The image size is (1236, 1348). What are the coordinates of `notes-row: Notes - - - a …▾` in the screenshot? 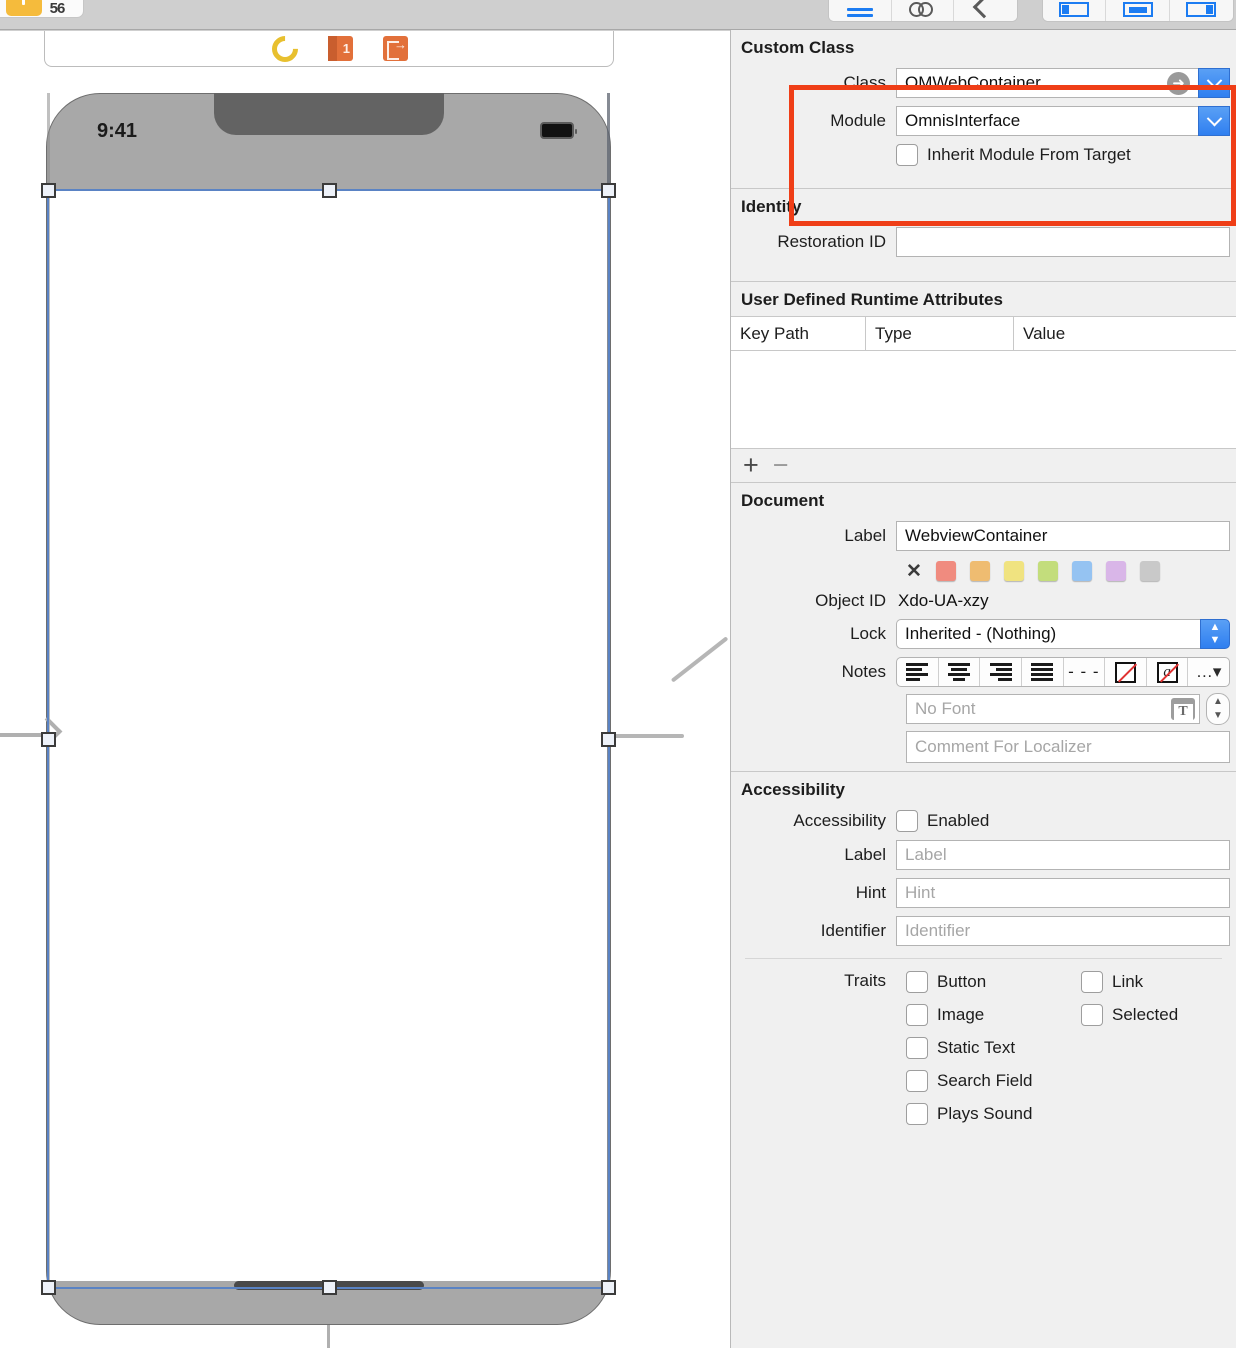 It's located at (983, 672).